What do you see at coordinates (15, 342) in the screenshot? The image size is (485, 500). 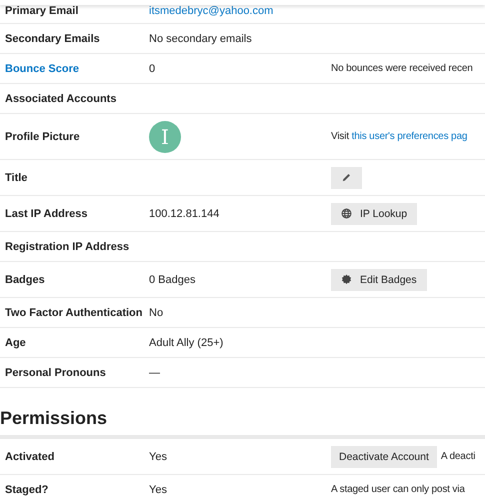 I see `field-label: Age` at bounding box center [15, 342].